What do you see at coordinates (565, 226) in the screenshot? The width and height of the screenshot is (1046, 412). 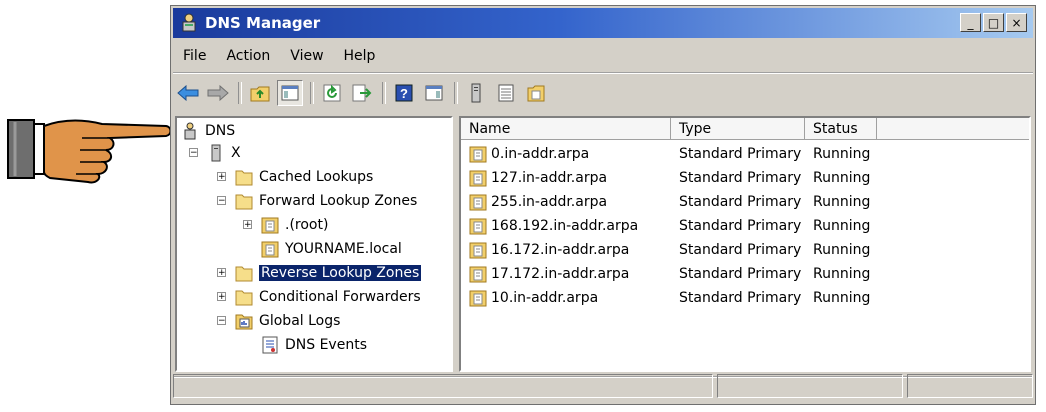 I see `zone-name: 168.192.in-addr.arpa` at bounding box center [565, 226].